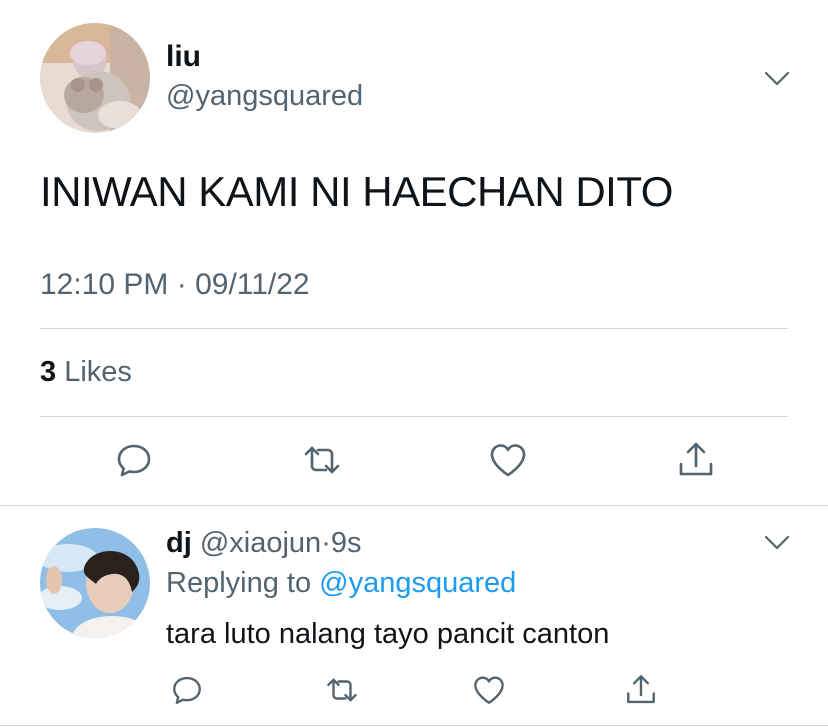 This screenshot has width=828, height=727. Describe the element at coordinates (183, 57) in the screenshot. I see `display-name: liu` at that location.